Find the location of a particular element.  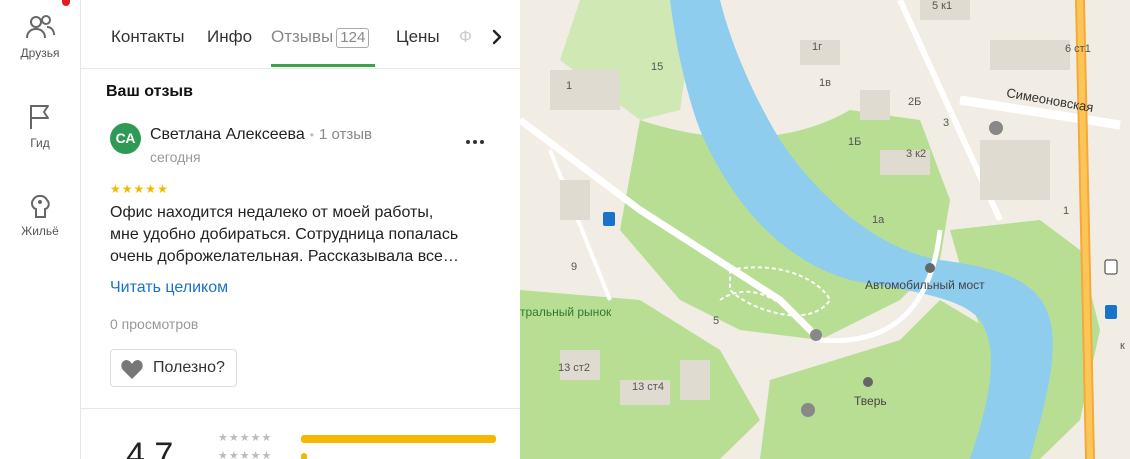

rail-label-guide: Гид is located at coordinates (40, 143).